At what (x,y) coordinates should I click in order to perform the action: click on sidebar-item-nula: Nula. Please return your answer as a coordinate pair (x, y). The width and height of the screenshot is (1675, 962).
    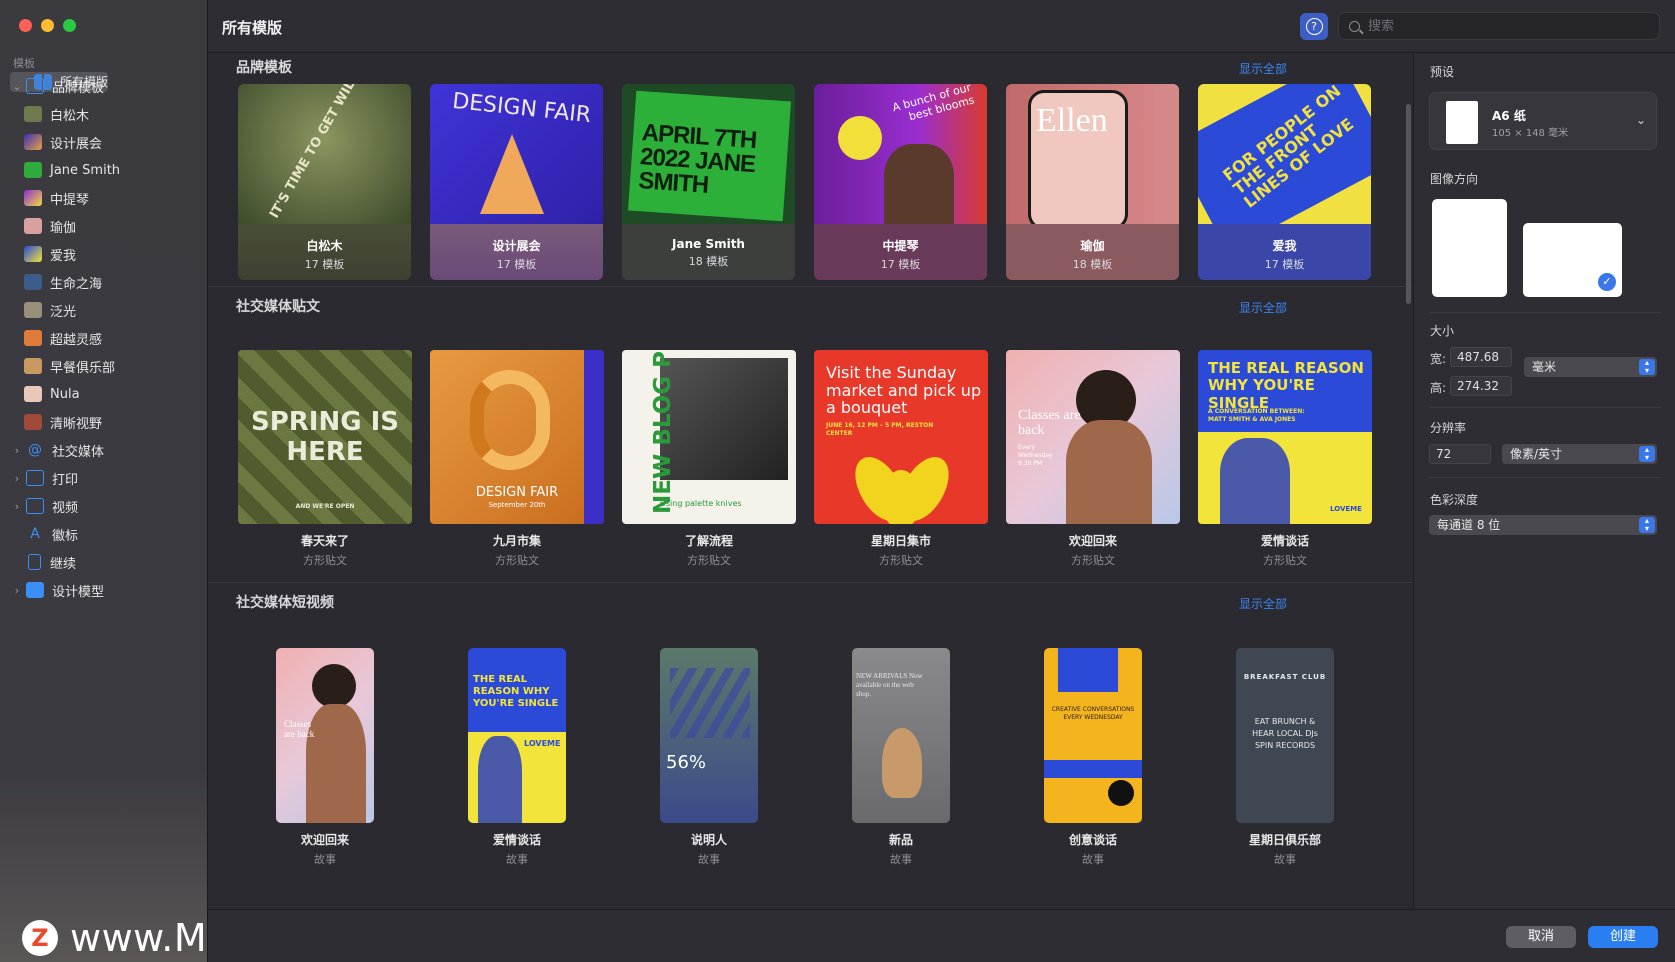
    Looking at the image, I should click on (104, 394).